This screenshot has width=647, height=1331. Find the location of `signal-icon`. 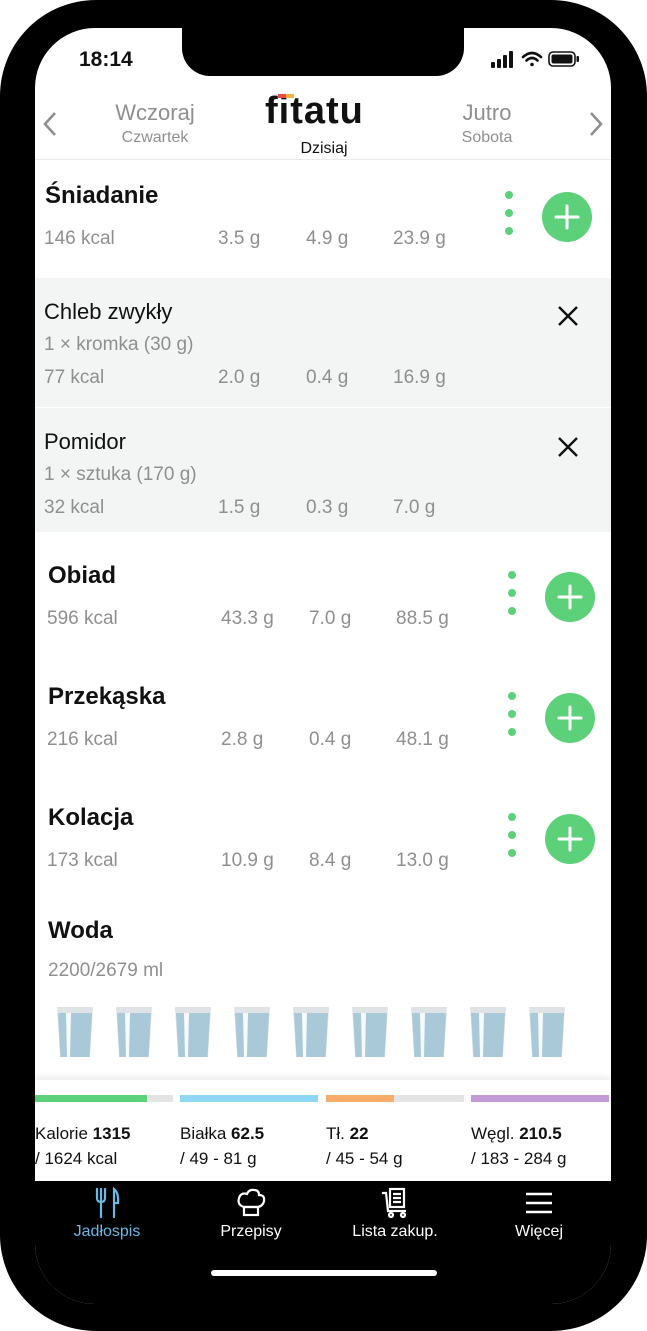

signal-icon is located at coordinates (502, 59).